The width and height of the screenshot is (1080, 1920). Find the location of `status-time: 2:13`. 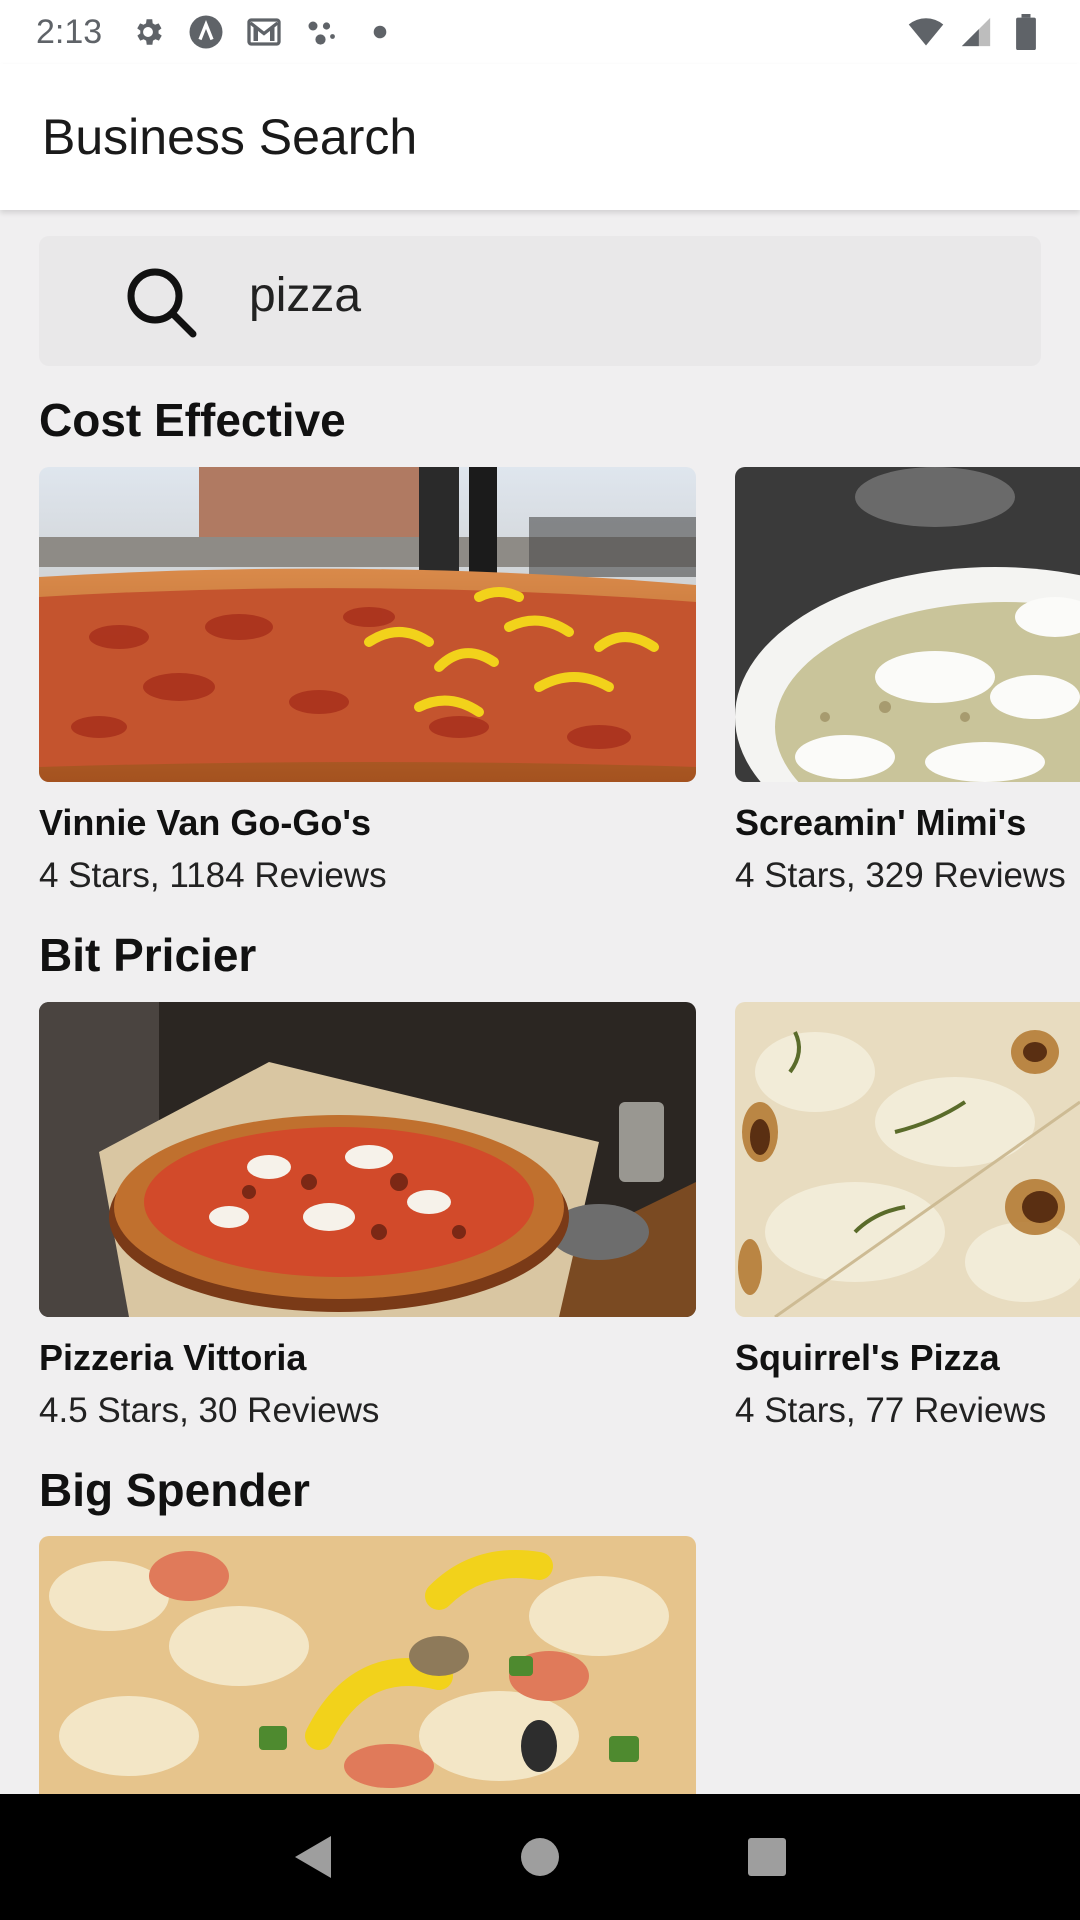

status-time: 2:13 is located at coordinates (69, 31).